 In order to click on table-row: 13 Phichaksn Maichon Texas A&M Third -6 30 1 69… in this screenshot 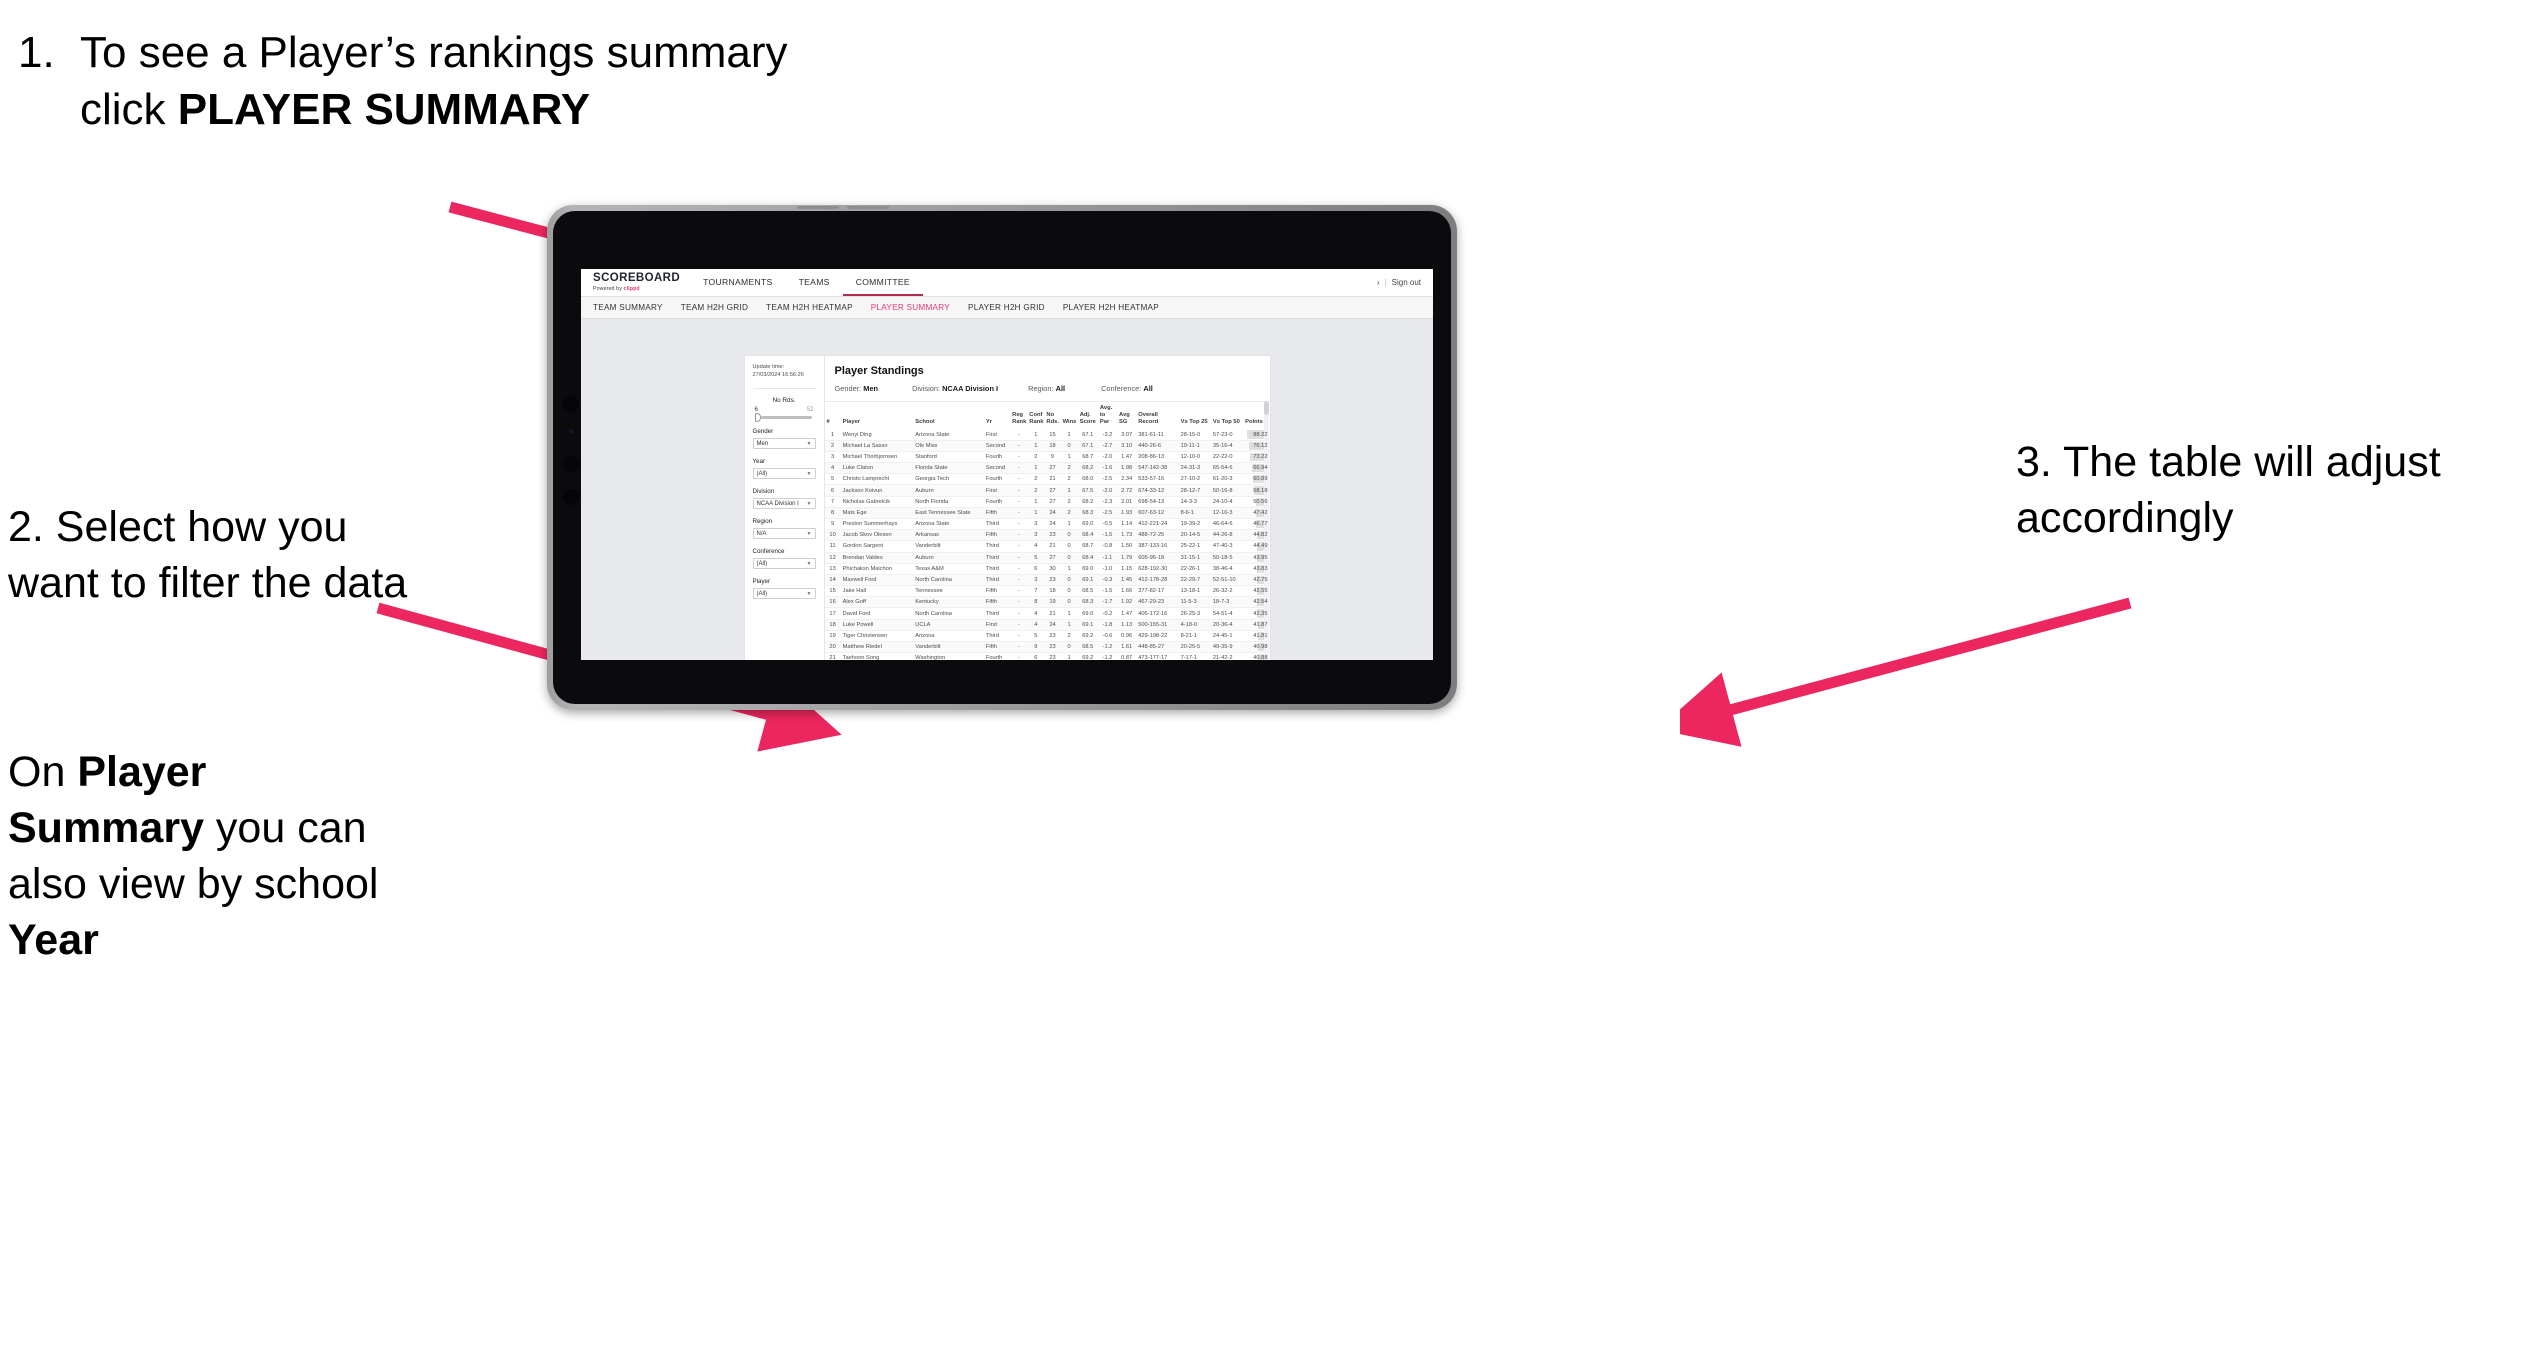, I will do `click(1047, 569)`.